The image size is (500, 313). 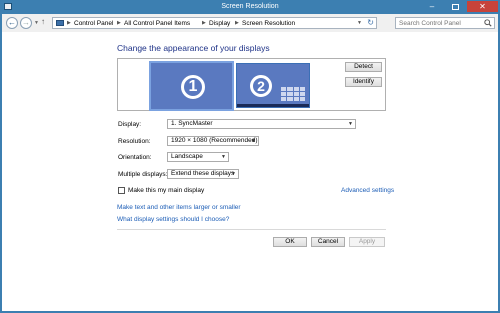 What do you see at coordinates (130, 124) in the screenshot?
I see `display-label: Display:` at bounding box center [130, 124].